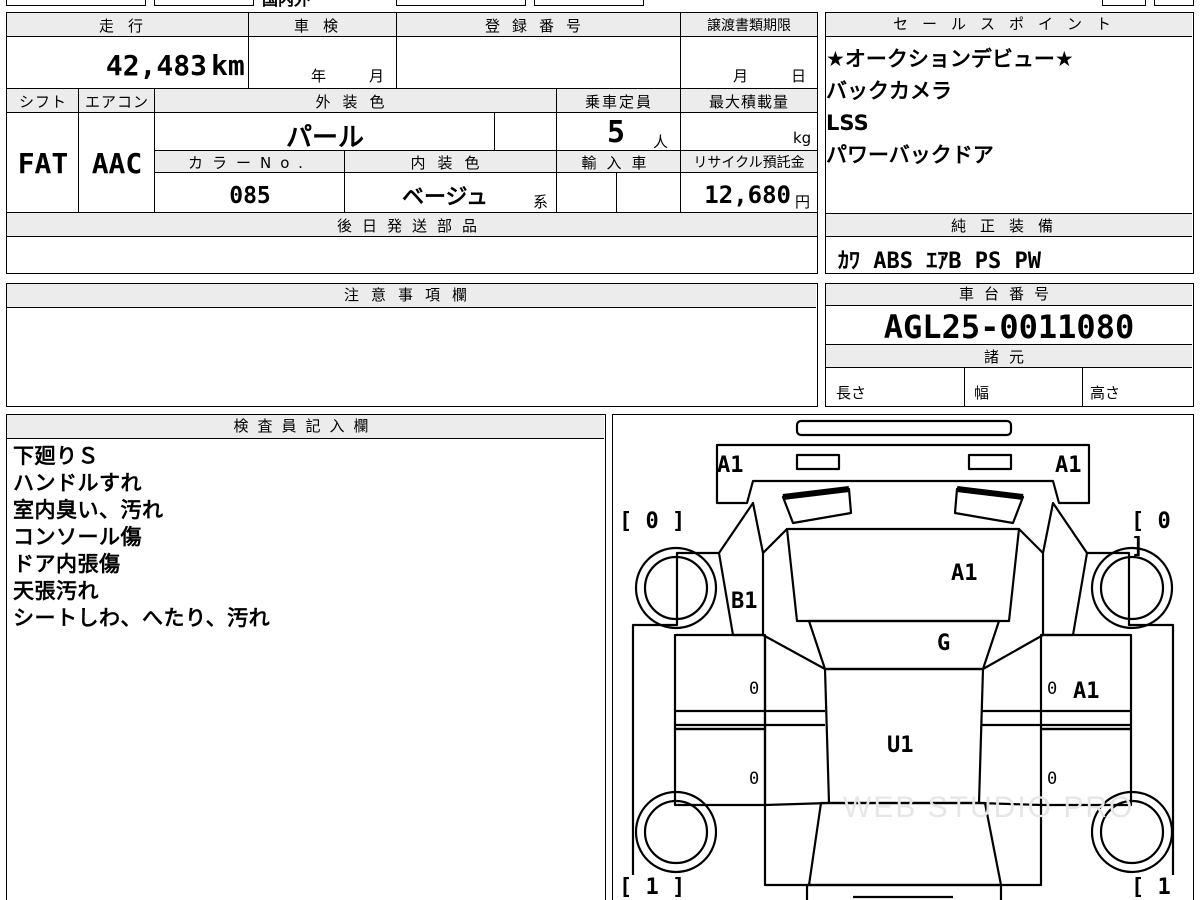 The height and width of the screenshot is (900, 1200). Describe the element at coordinates (1009, 295) in the screenshot. I see `chassis-header: 車台番号` at that location.